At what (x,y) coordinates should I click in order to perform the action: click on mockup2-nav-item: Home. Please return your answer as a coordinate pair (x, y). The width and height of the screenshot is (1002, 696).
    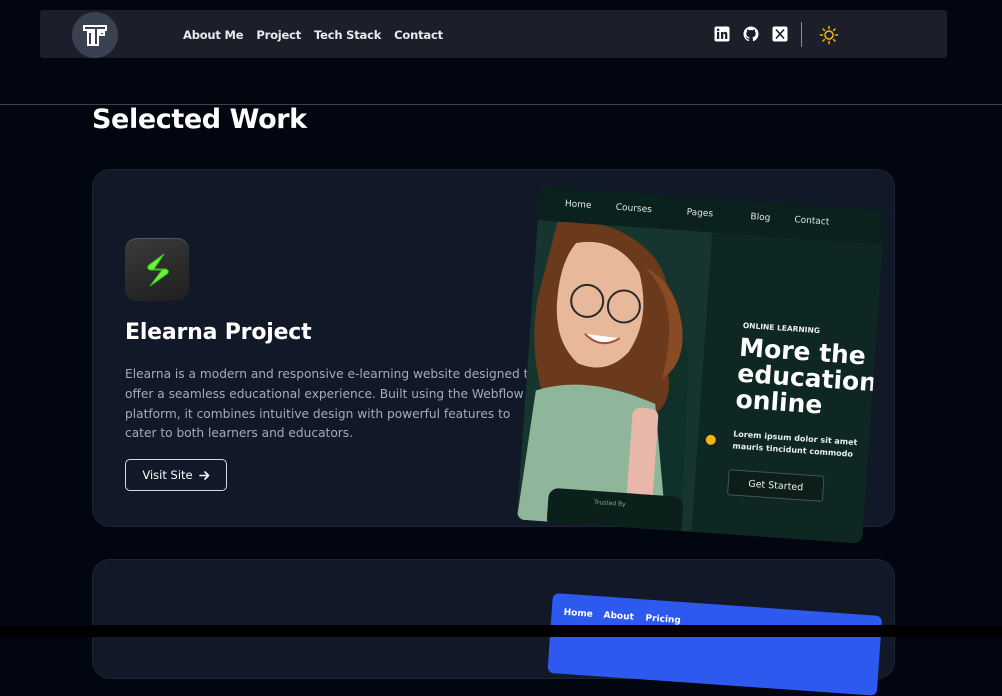
    Looking at the image, I should click on (578, 613).